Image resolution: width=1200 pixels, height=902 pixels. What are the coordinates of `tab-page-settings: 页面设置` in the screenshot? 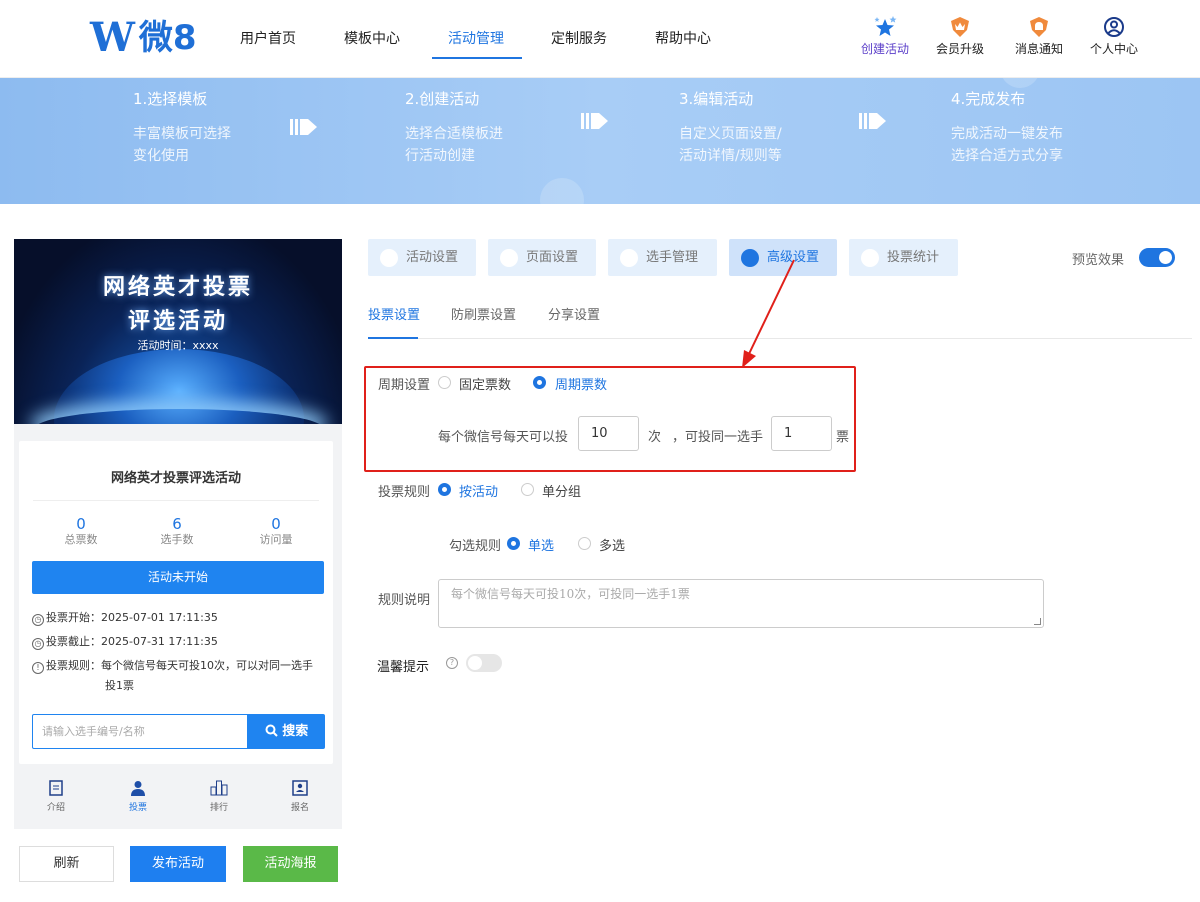 It's located at (542, 257).